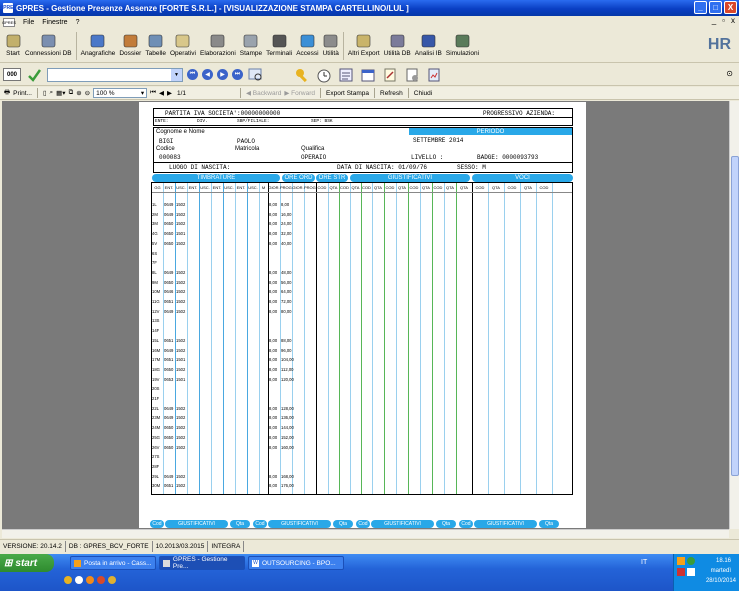 The image size is (739, 591). Describe the element at coordinates (368, 75) in the screenshot. I see `calendar-icon` at that location.